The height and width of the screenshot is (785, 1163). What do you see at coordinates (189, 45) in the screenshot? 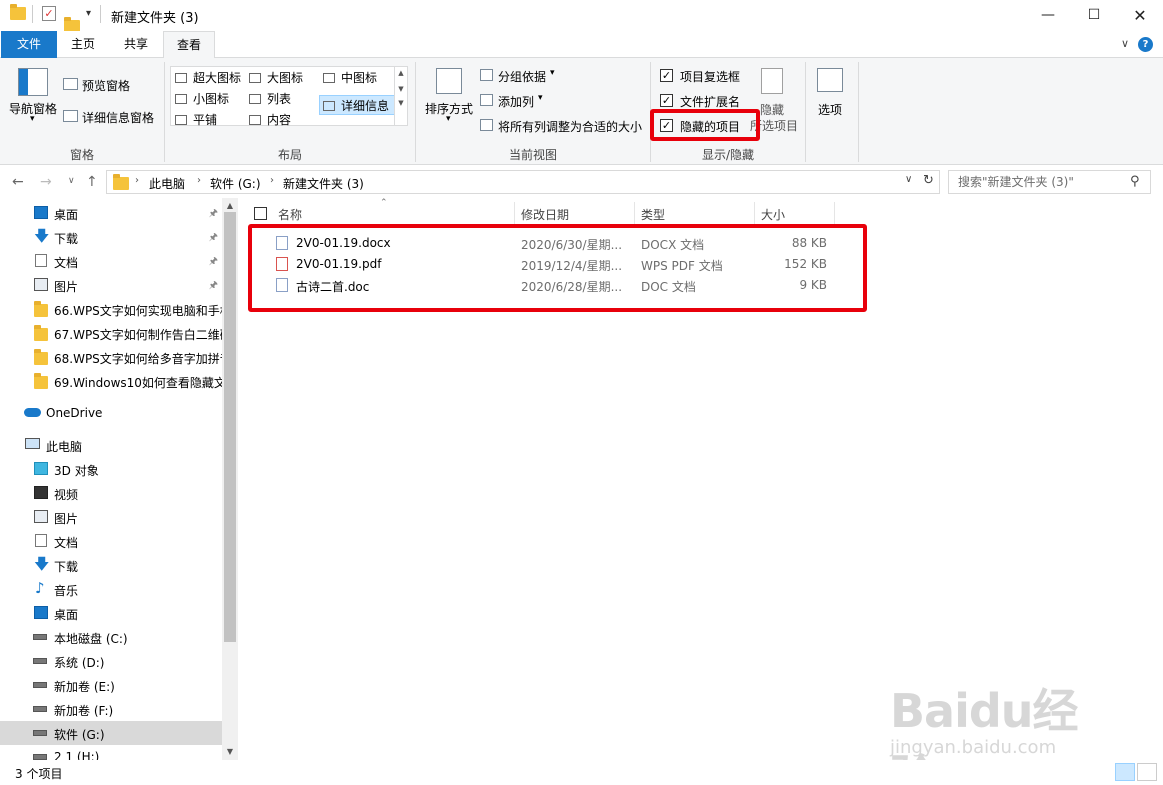
I see `tab-view: 查看` at bounding box center [189, 45].